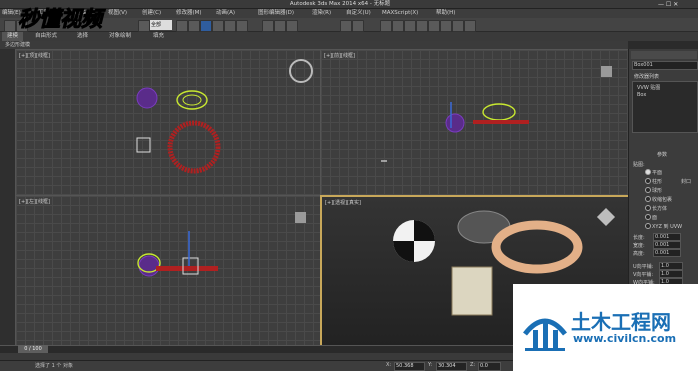 The image size is (698, 371). I want to click on z-label: Z:, so click(473, 365).